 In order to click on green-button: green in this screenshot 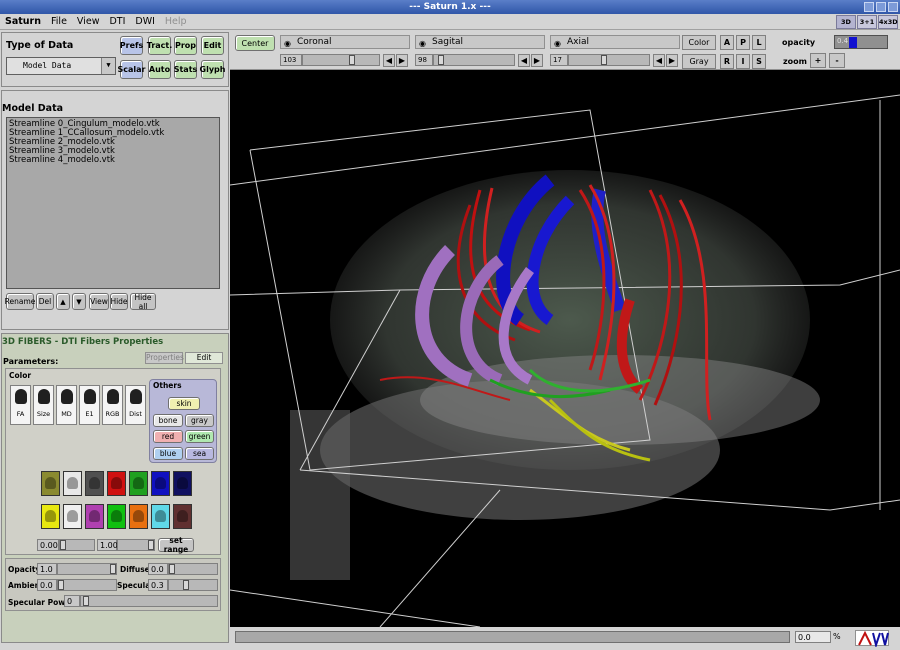, I will do `click(199, 436)`.